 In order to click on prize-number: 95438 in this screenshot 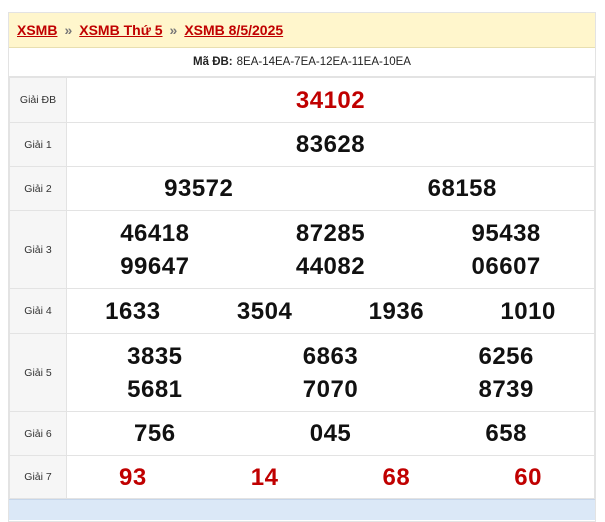, I will do `click(506, 233)`.